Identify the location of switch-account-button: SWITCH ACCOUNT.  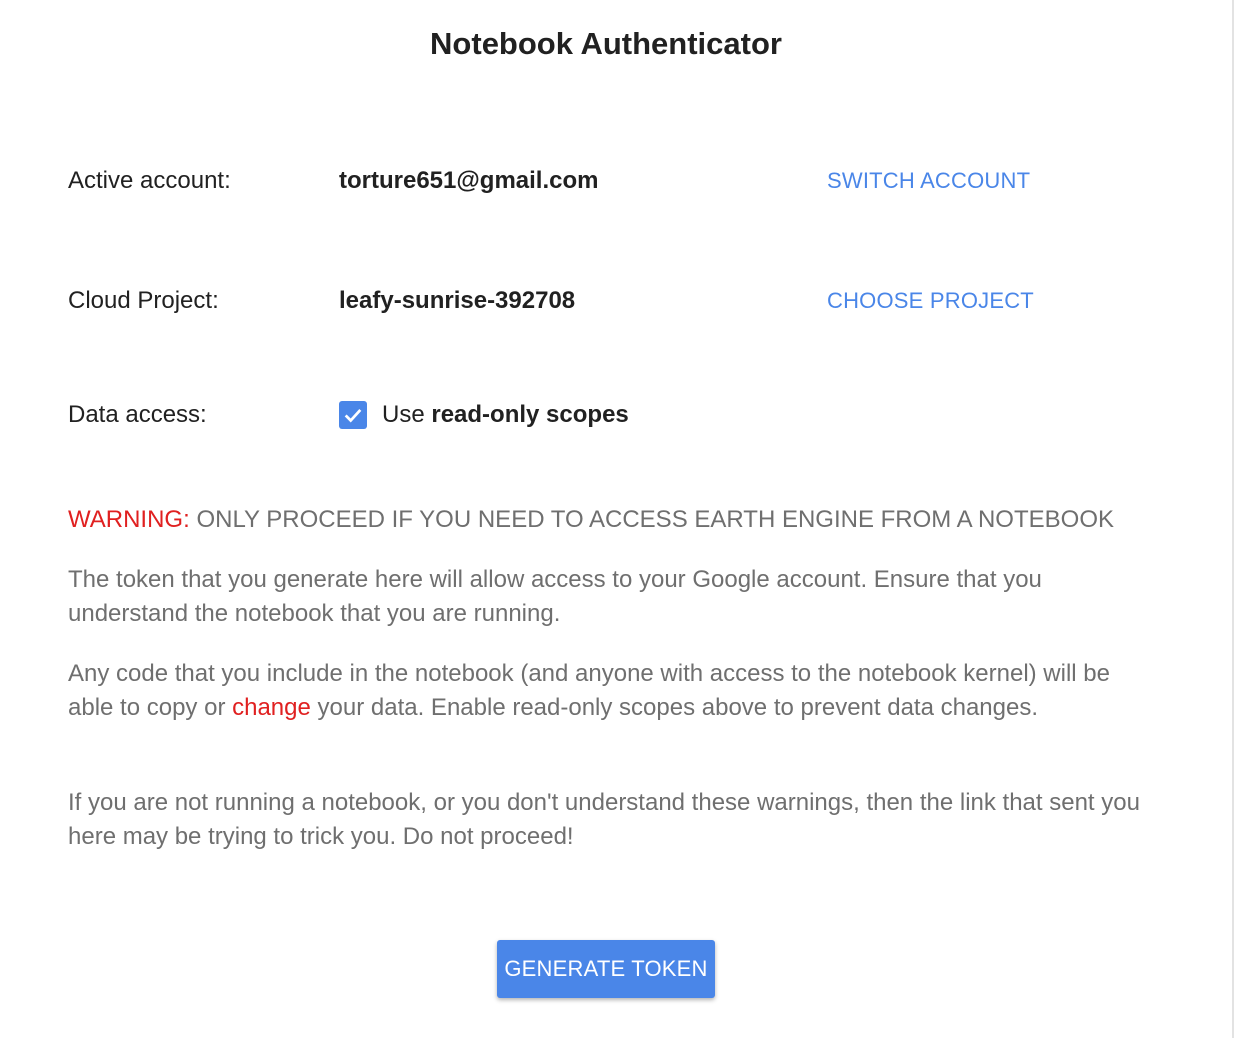
(928, 181).